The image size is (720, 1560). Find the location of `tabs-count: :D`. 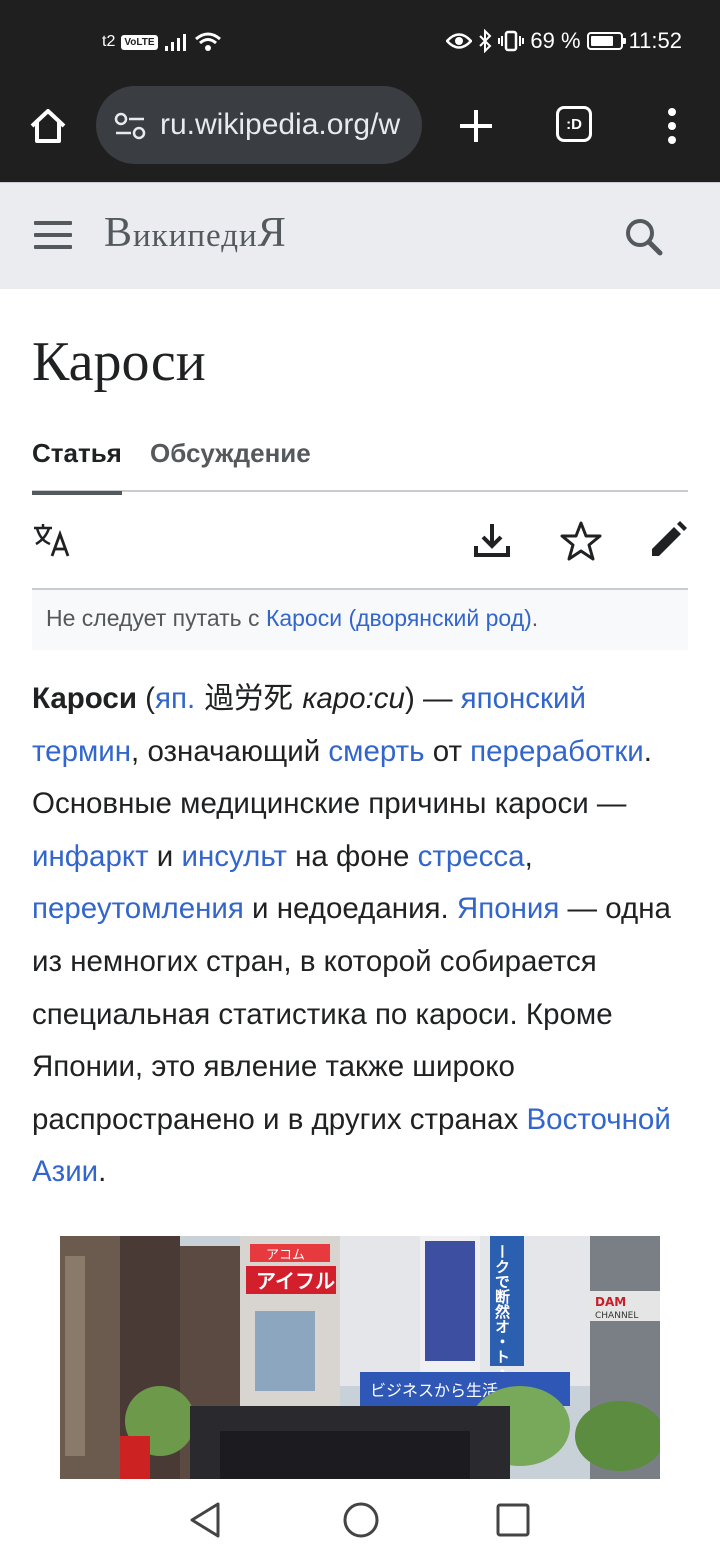

tabs-count: :D is located at coordinates (574, 124).